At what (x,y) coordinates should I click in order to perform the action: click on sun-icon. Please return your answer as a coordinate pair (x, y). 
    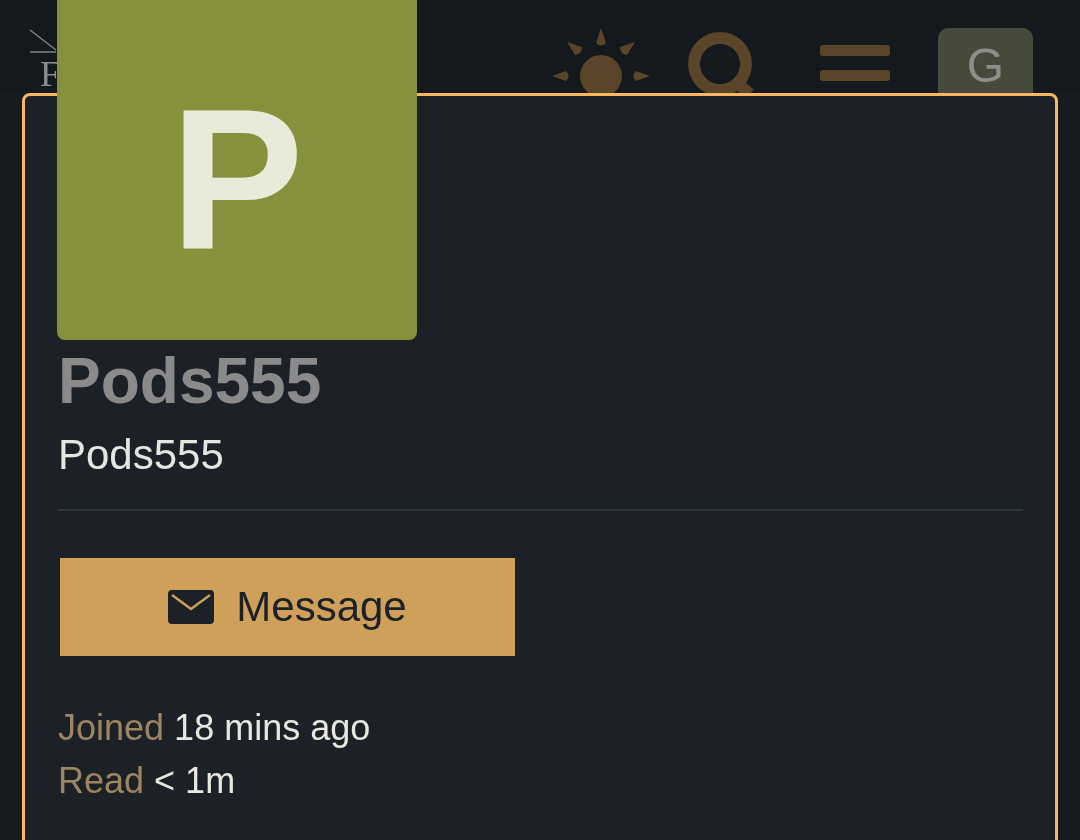
    Looking at the image, I should click on (601, 60).